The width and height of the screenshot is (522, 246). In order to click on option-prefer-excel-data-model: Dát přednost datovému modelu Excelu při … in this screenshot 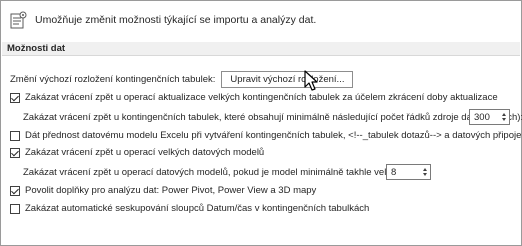, I will do `click(266, 135)`.